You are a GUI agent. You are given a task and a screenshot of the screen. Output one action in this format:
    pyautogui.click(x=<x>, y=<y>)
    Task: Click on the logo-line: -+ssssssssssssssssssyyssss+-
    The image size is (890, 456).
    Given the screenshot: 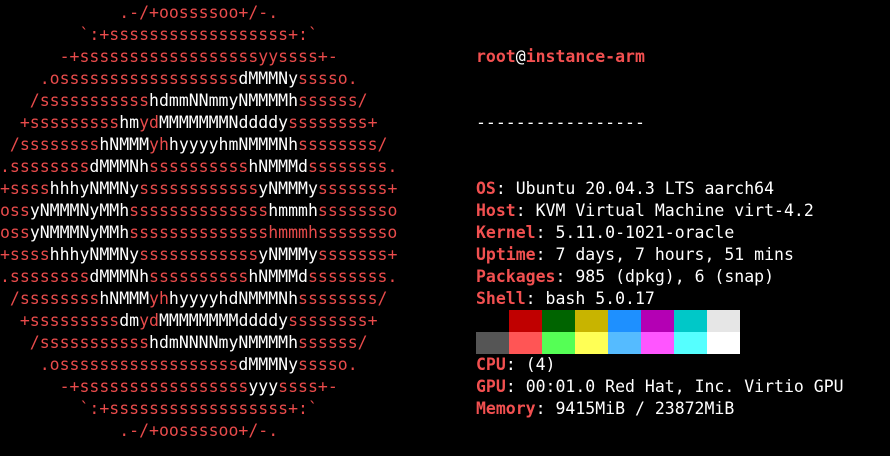 What is the action you would take?
    pyautogui.click(x=198, y=57)
    